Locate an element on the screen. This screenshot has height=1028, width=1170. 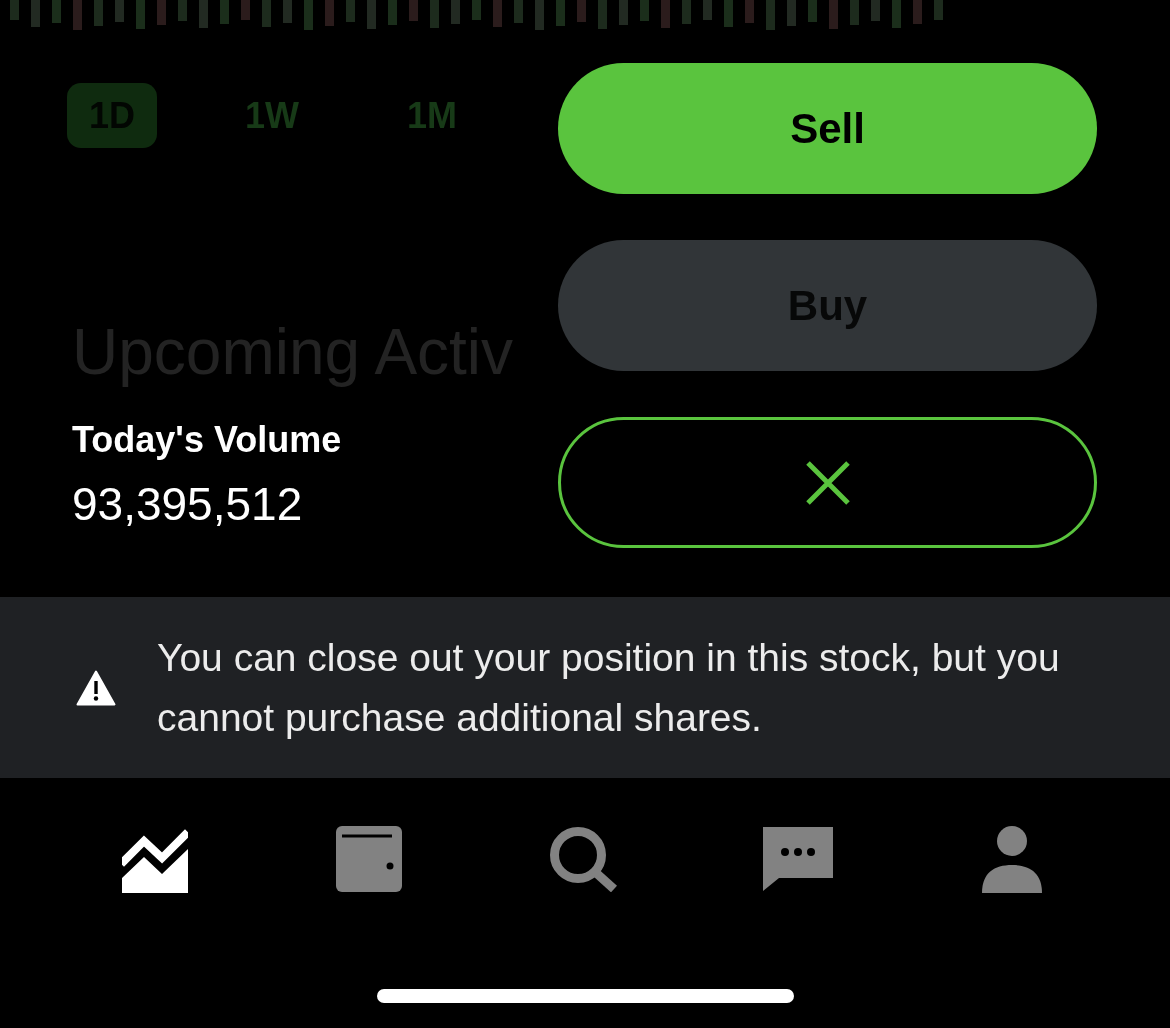
profile-tab is located at coordinates (1011, 859).